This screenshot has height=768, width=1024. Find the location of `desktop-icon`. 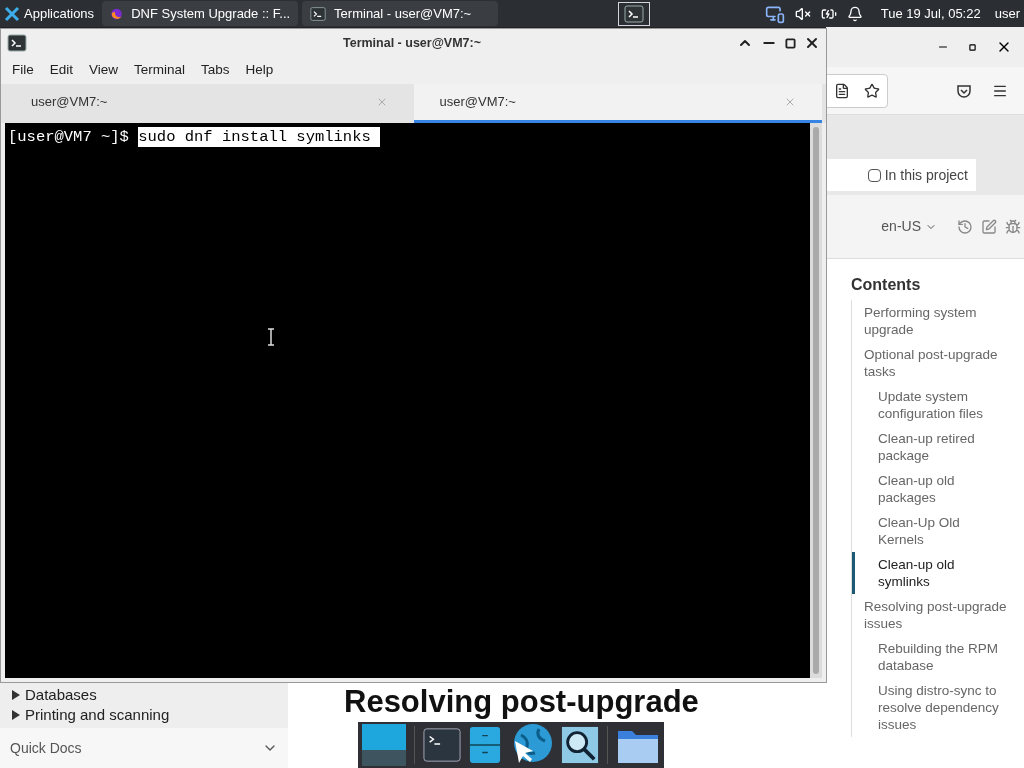

desktop-icon is located at coordinates (384, 745).